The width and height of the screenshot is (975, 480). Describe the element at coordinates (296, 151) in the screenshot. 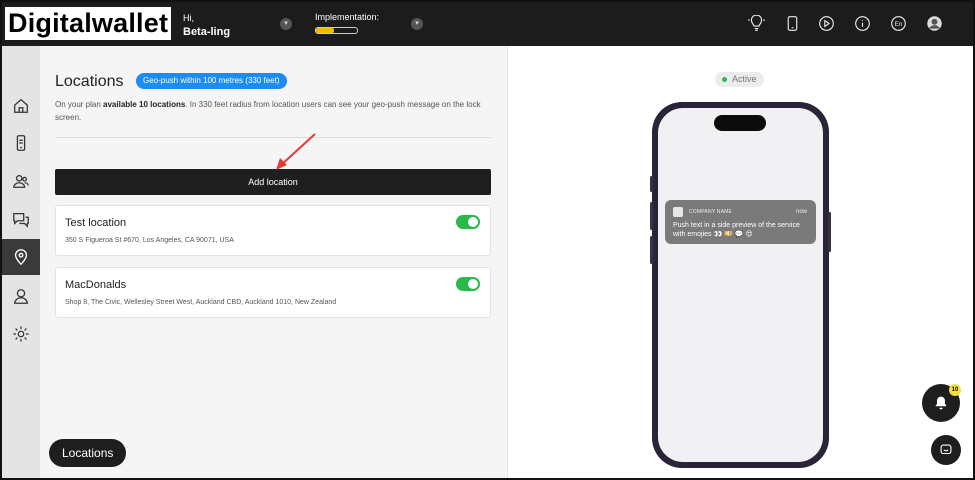

I see `annotation-arrow` at that location.